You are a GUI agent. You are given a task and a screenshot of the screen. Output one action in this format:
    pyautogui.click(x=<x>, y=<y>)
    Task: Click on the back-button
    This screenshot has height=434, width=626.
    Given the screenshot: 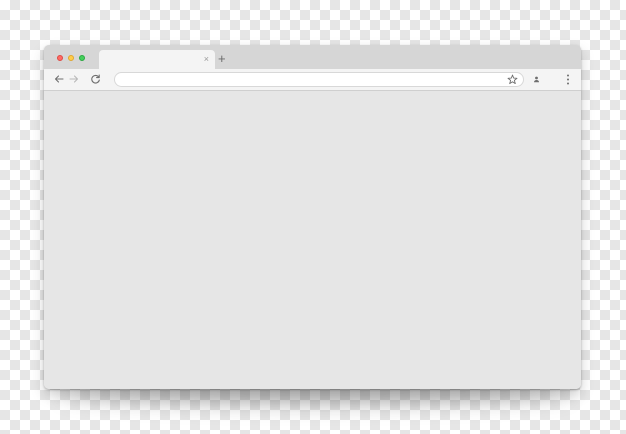 What is the action you would take?
    pyautogui.click(x=59, y=79)
    